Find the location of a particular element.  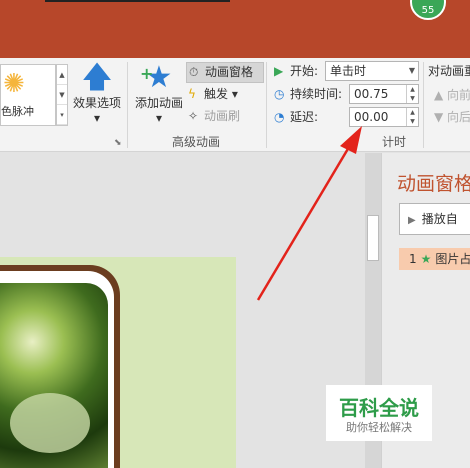

gallery-scrollbar: ▲ ▼ ▾ is located at coordinates (62, 95).